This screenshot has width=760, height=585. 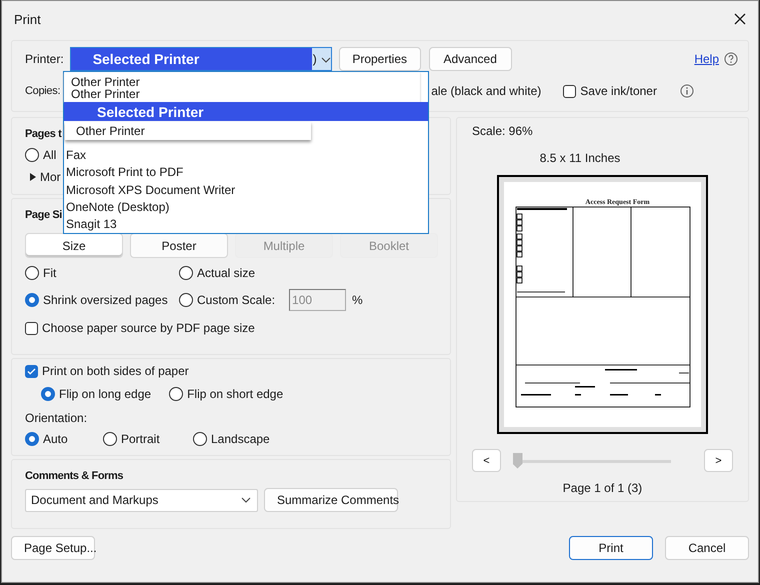 I want to click on checkbox-label: Choose paper source by PDF page size, so click(x=148, y=328).